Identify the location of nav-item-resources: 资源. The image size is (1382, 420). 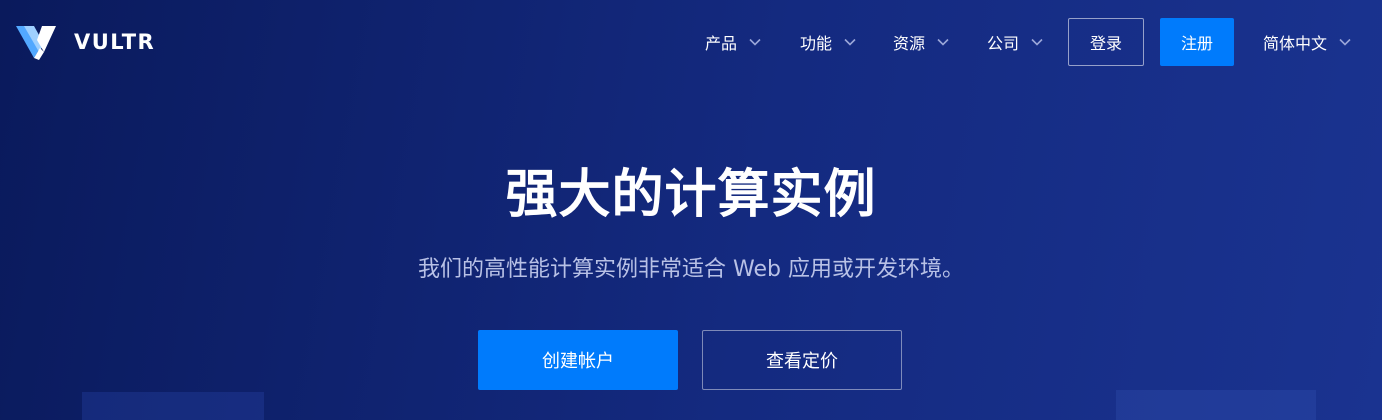
(921, 42).